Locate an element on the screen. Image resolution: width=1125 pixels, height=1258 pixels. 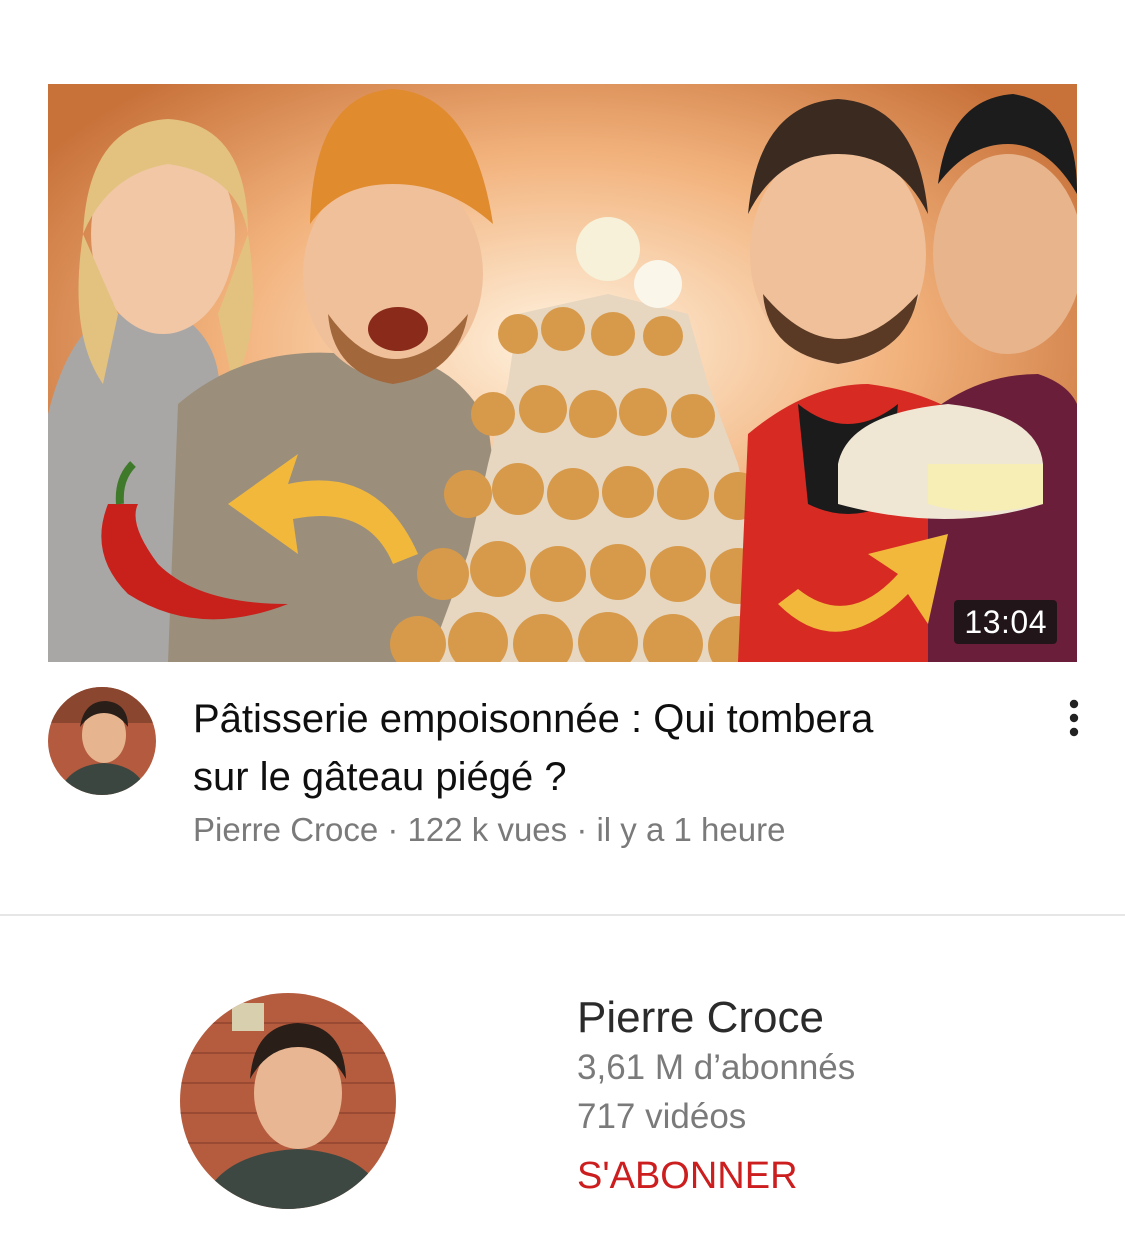
avatar-image is located at coordinates (102, 741).